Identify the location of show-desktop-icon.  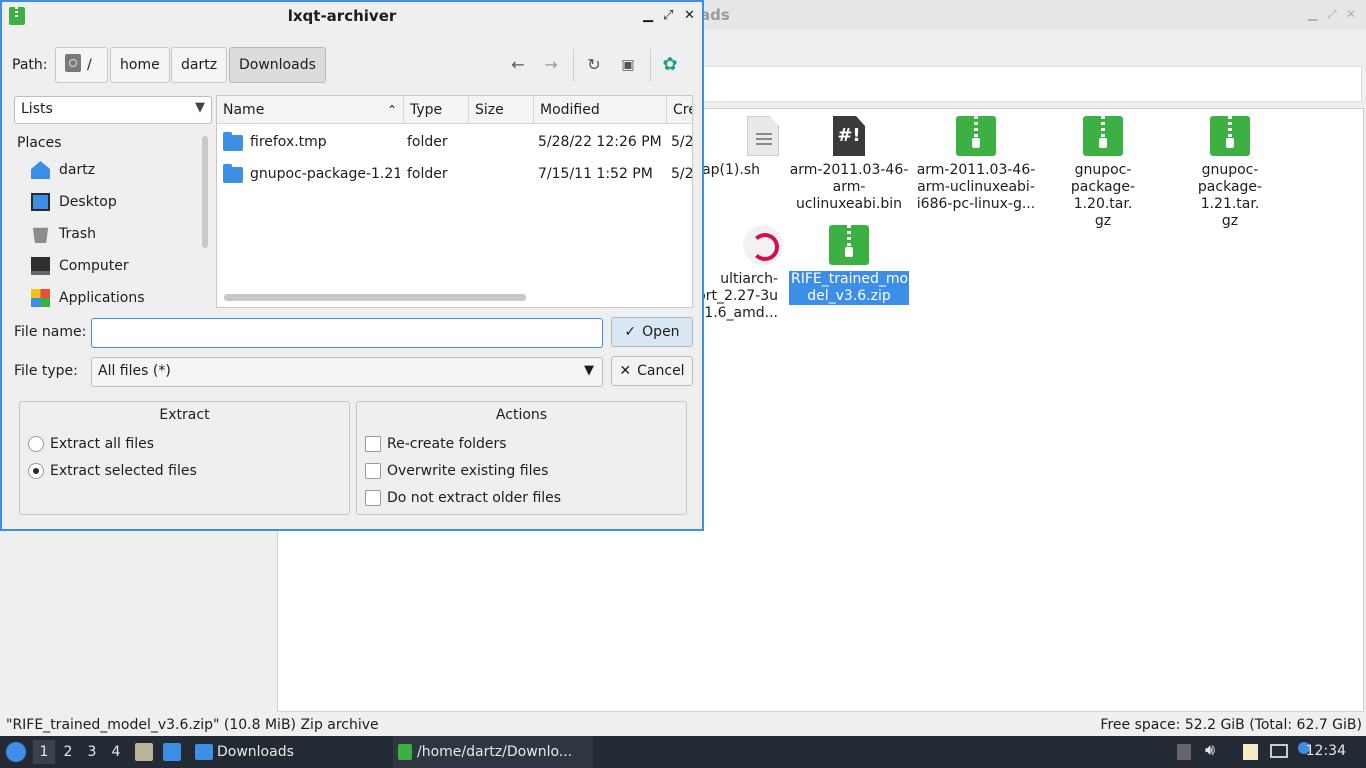
(172, 752).